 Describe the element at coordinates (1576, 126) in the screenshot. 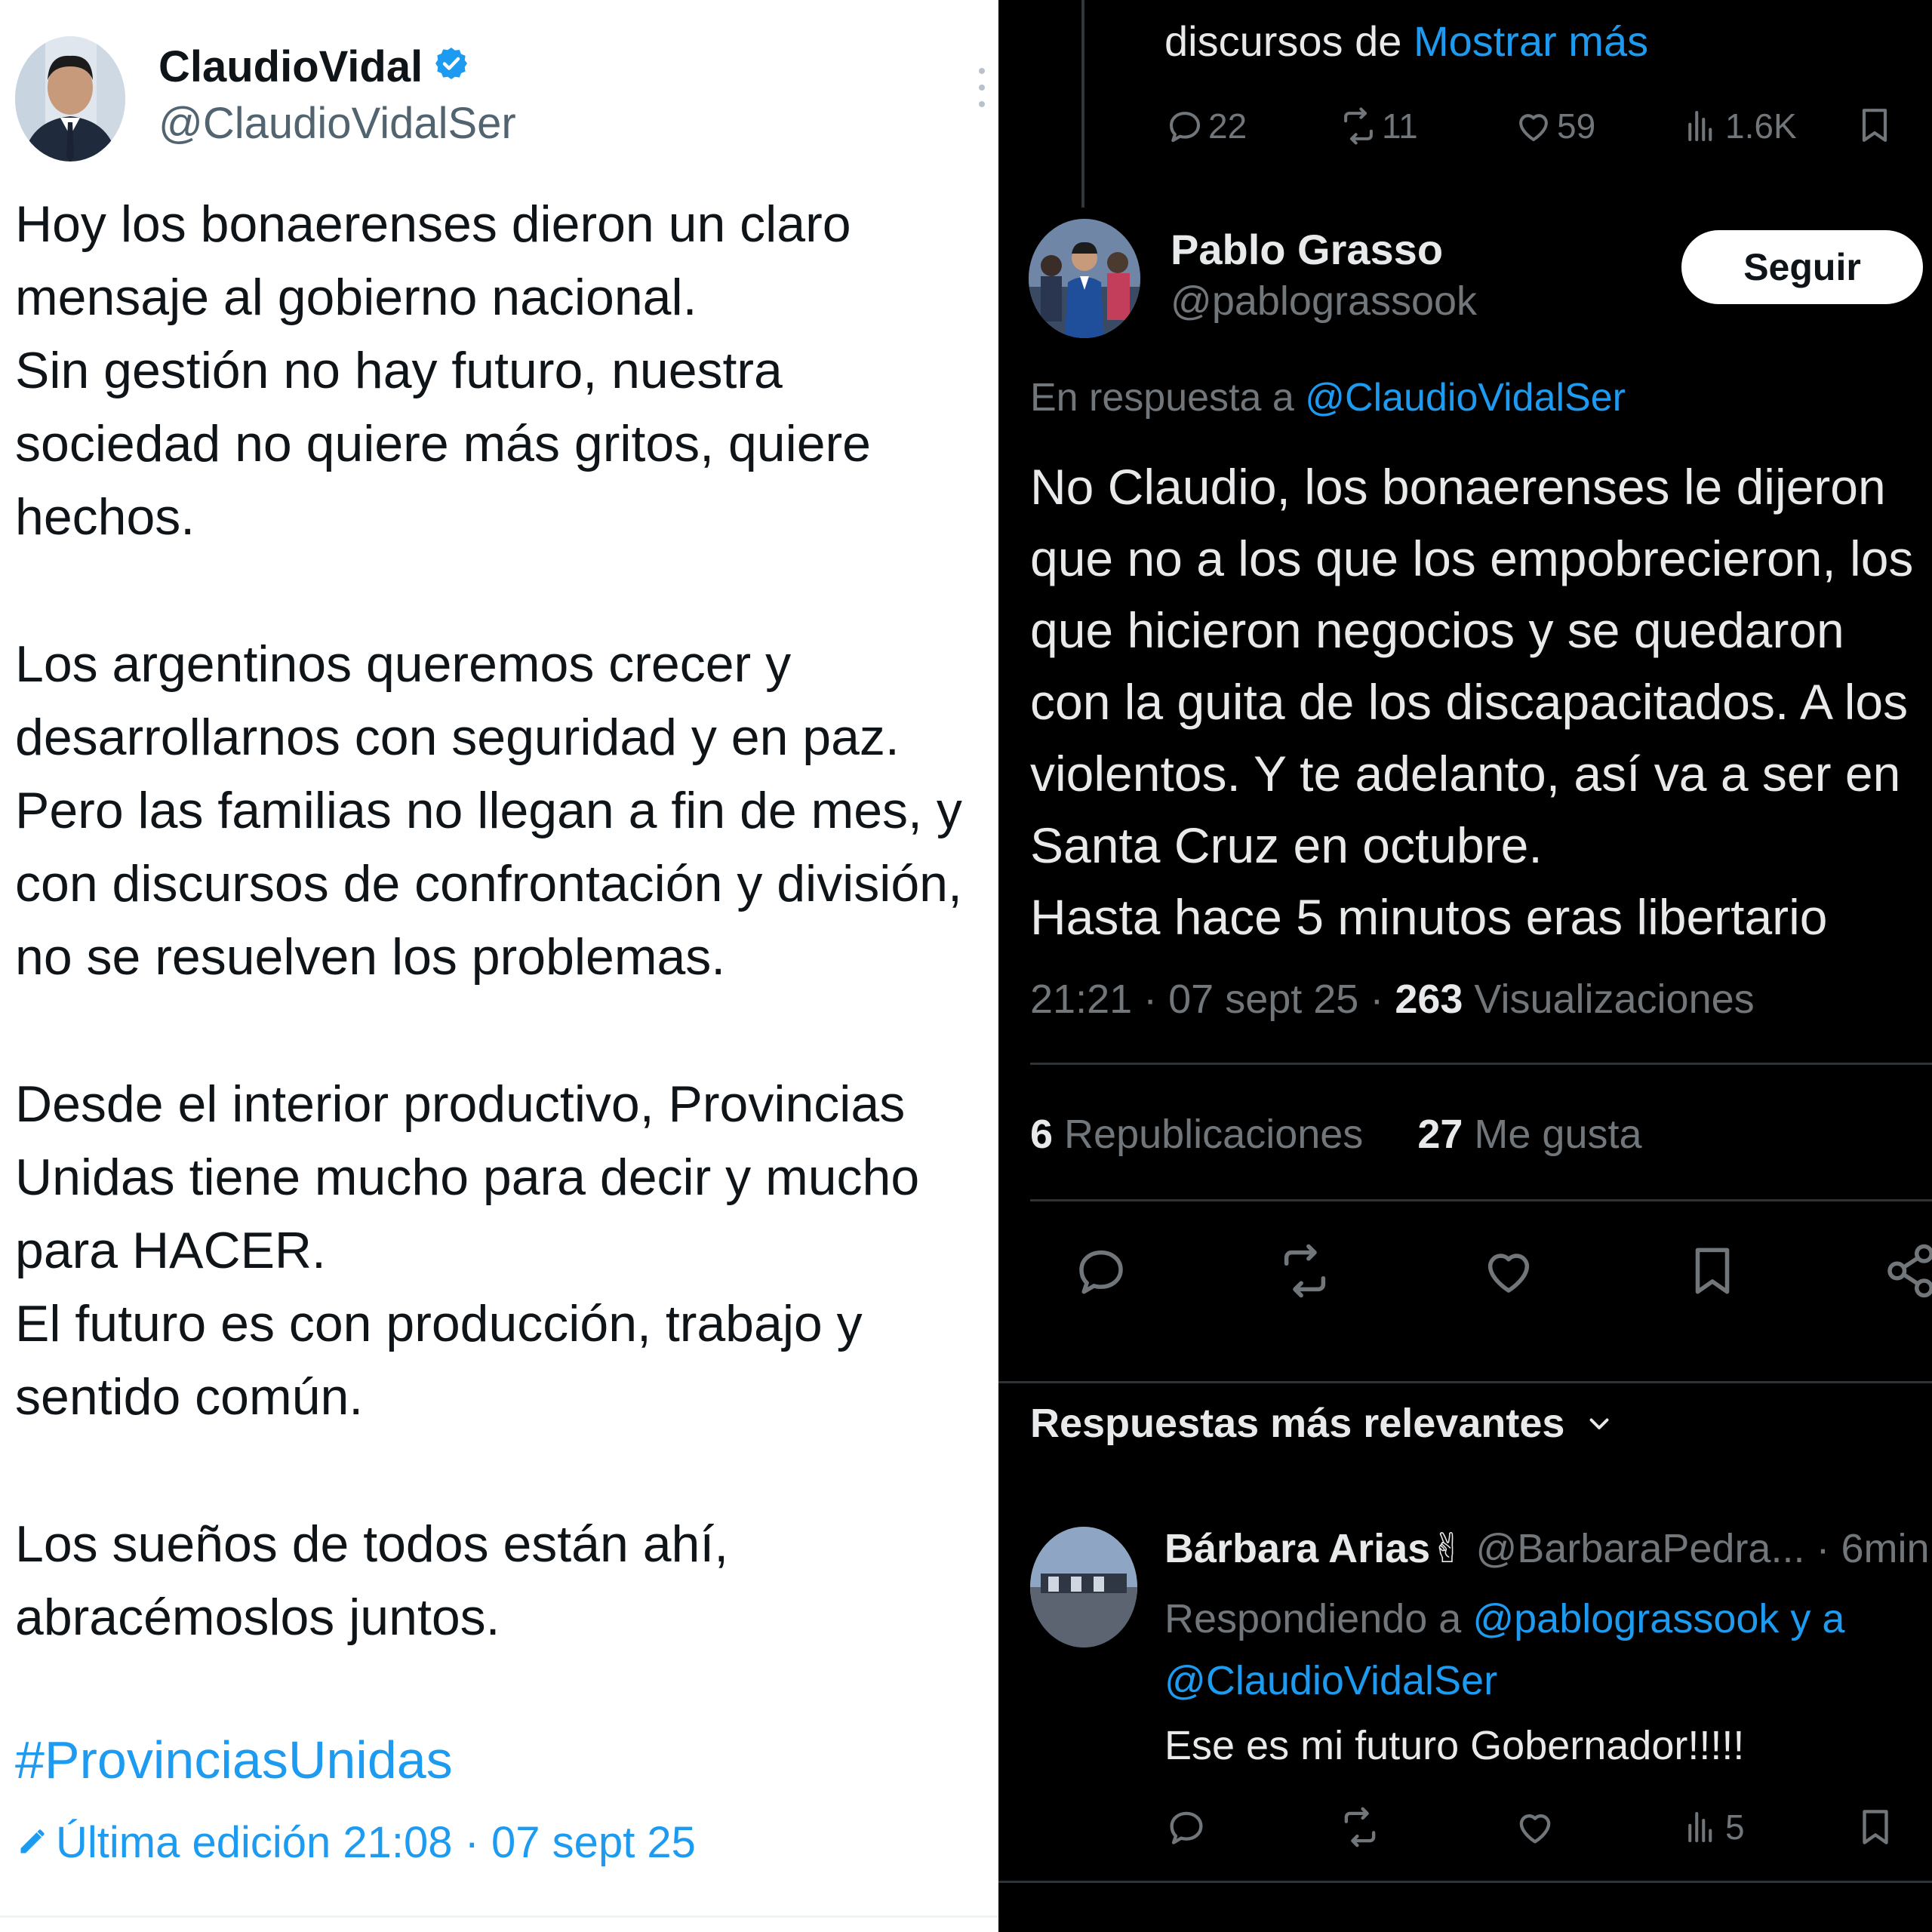

I see `like-count: 59` at that location.